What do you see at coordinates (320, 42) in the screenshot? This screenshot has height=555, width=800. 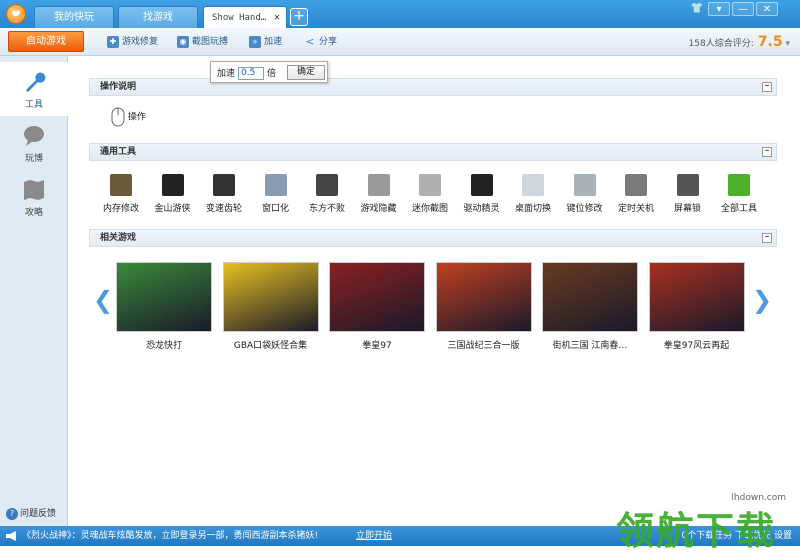 I see `share-button: < 分享` at bounding box center [320, 42].